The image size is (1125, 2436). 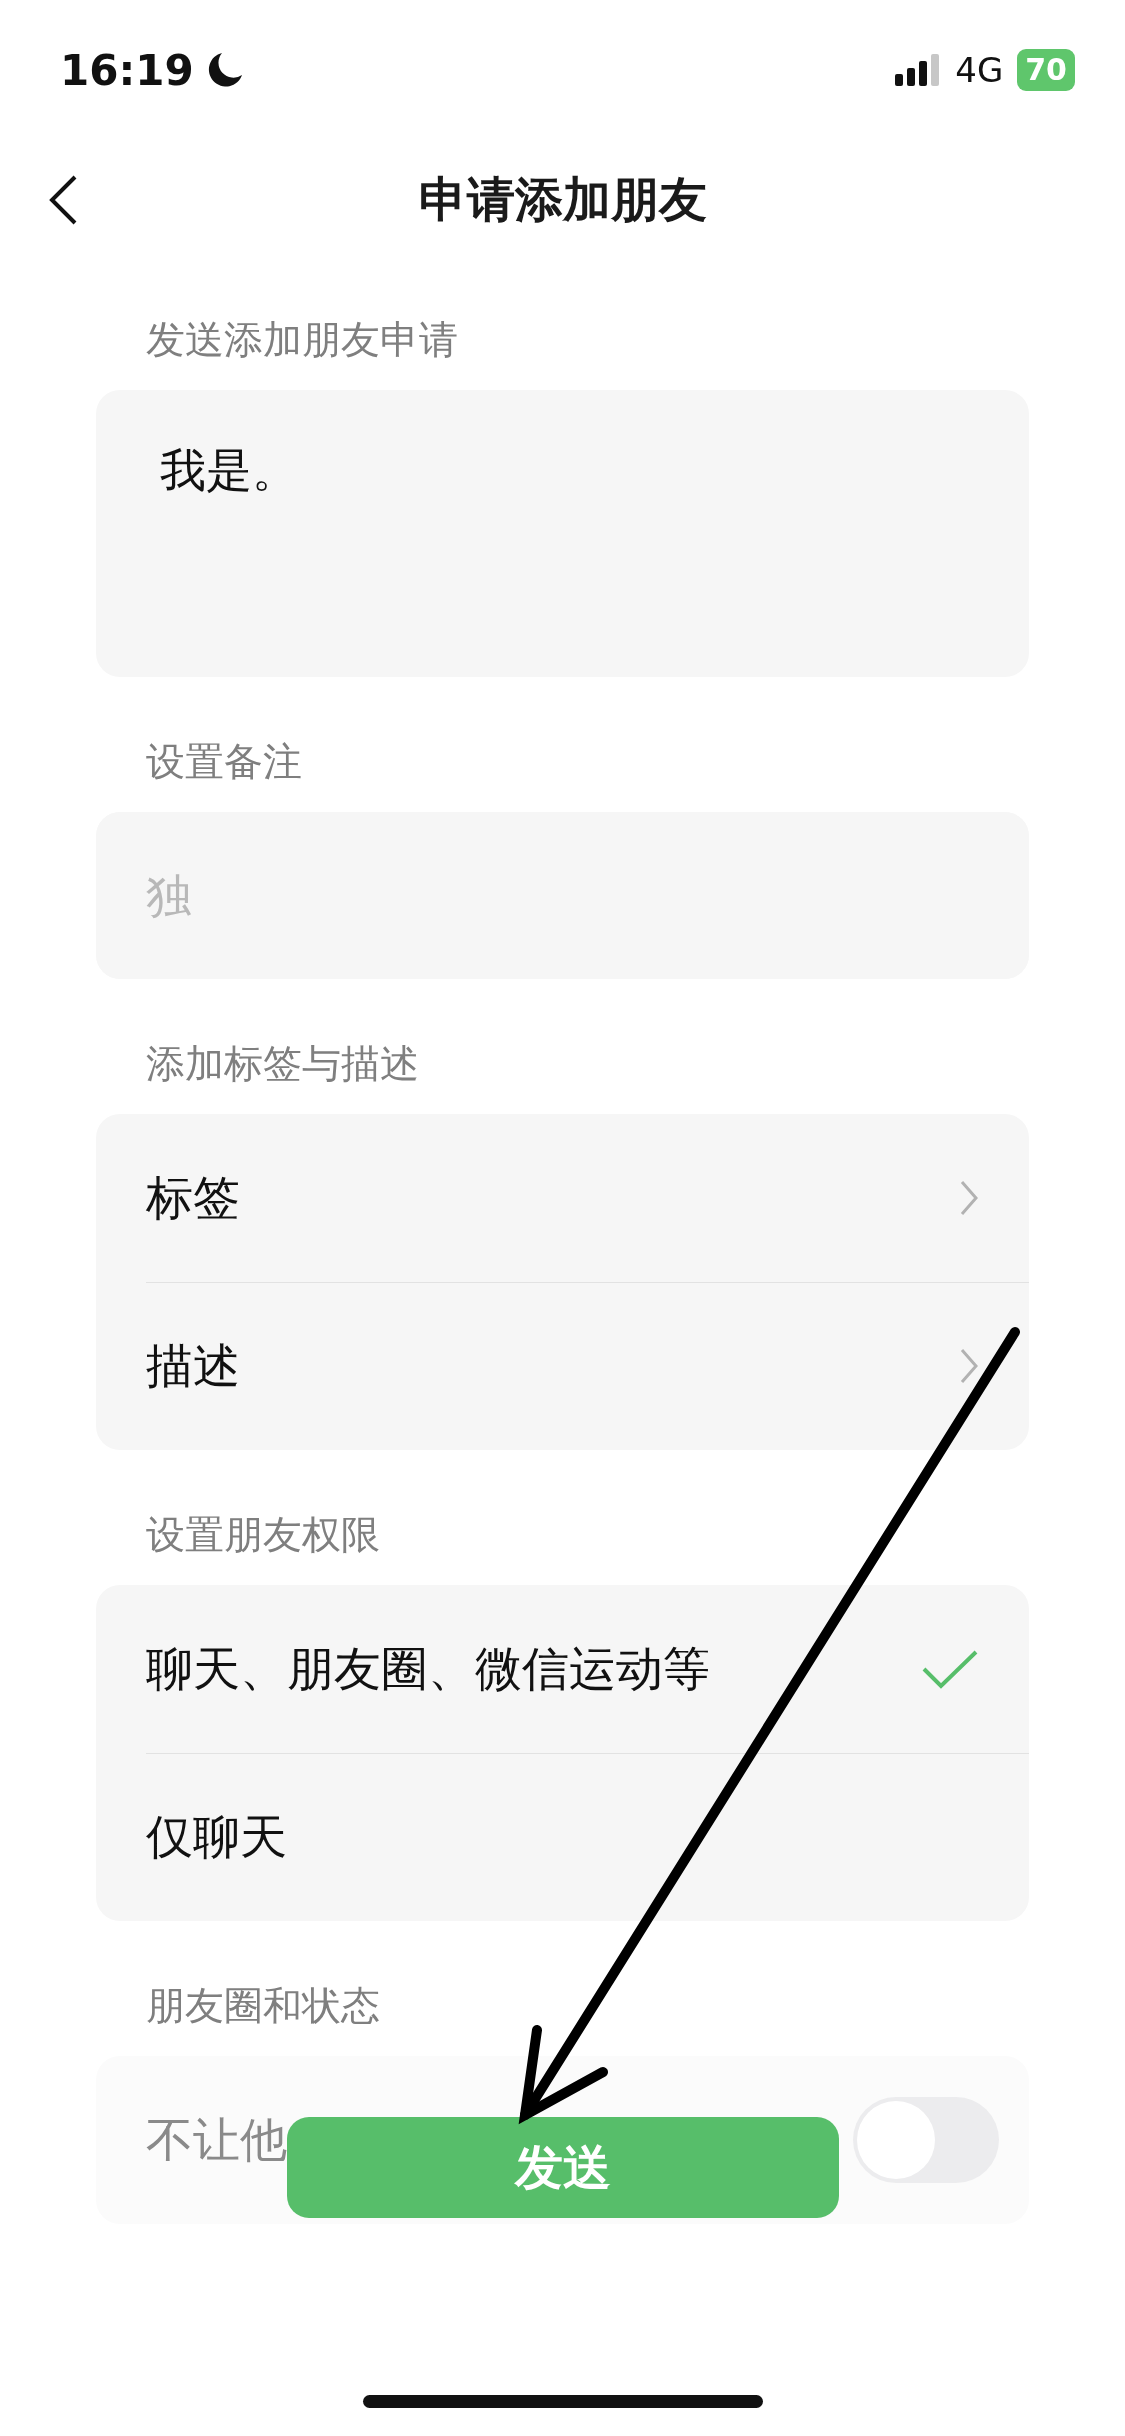 I want to click on option-item: 仅聊天, so click(x=562, y=1837).